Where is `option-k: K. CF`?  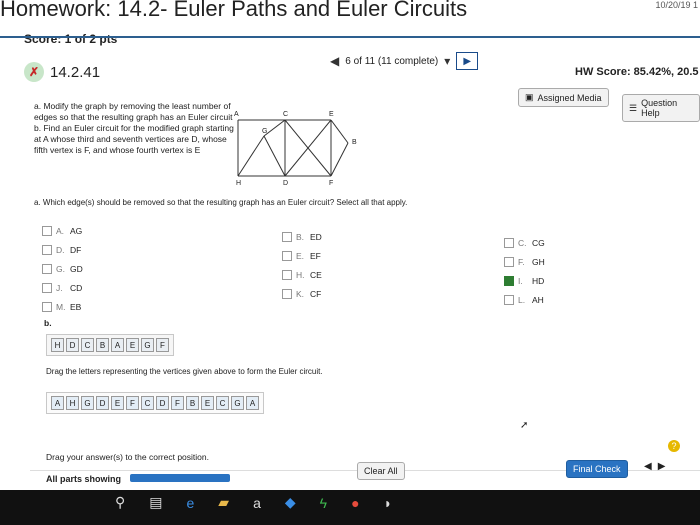 option-k: K. CF is located at coordinates (302, 294).